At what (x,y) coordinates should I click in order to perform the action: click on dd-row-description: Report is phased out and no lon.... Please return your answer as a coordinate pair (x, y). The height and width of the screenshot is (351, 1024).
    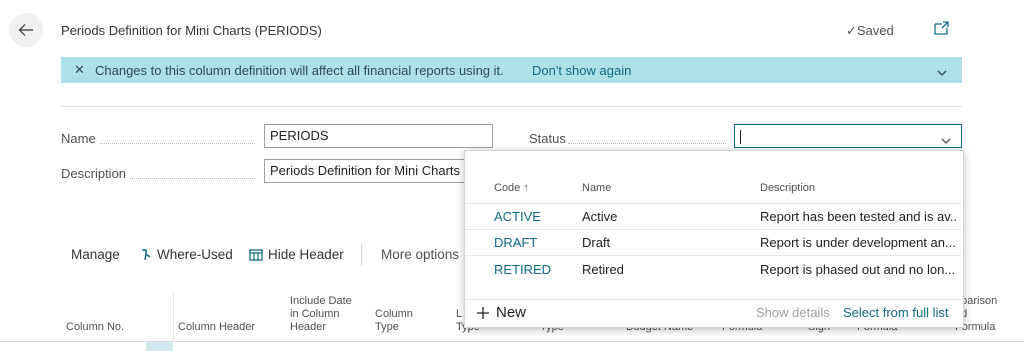
    Looking at the image, I should click on (858, 269).